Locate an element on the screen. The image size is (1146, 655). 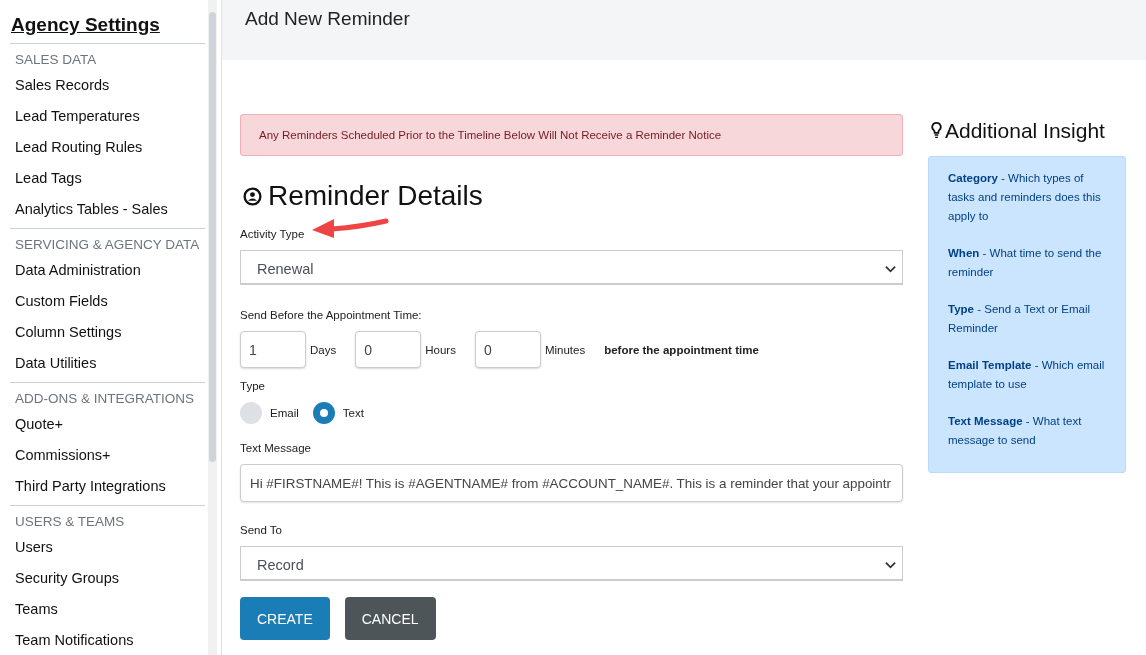
unit-label: Minutes is located at coordinates (565, 349).